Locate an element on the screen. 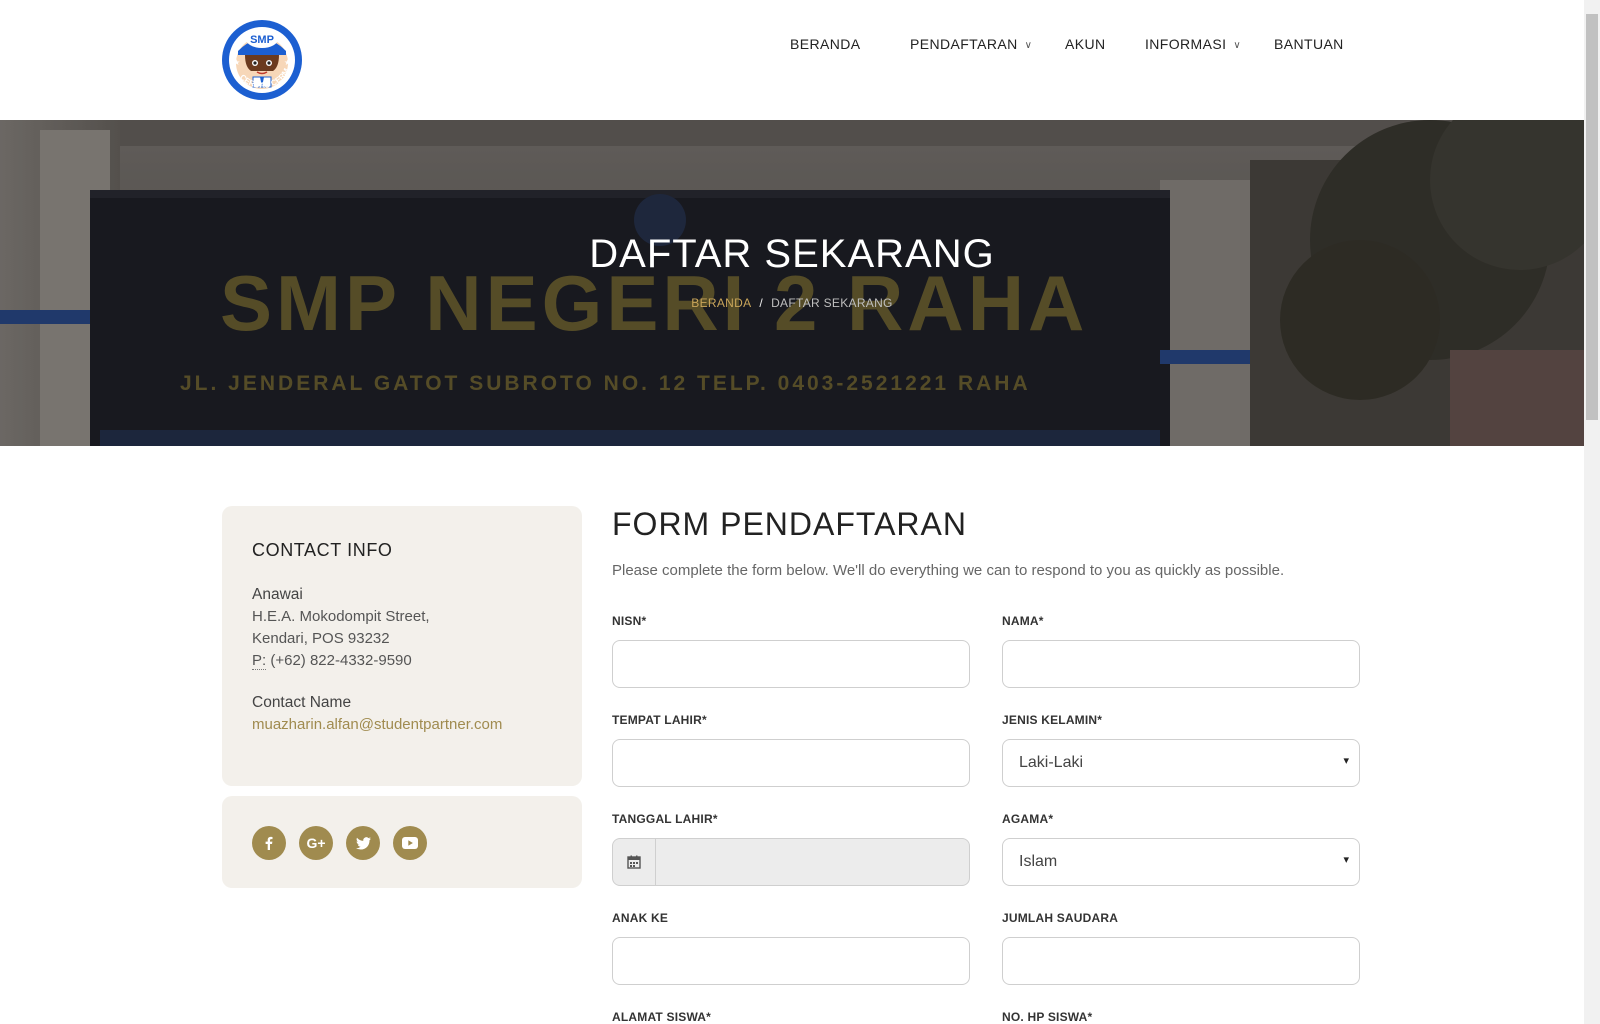  nama-label: NAMA* is located at coordinates (1023, 621).